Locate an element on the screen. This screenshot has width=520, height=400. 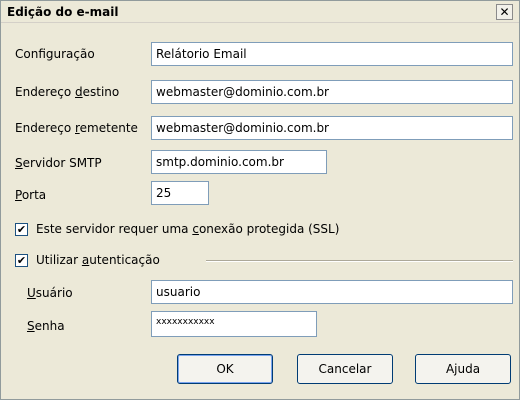
username-field: usuario is located at coordinates (332, 292).